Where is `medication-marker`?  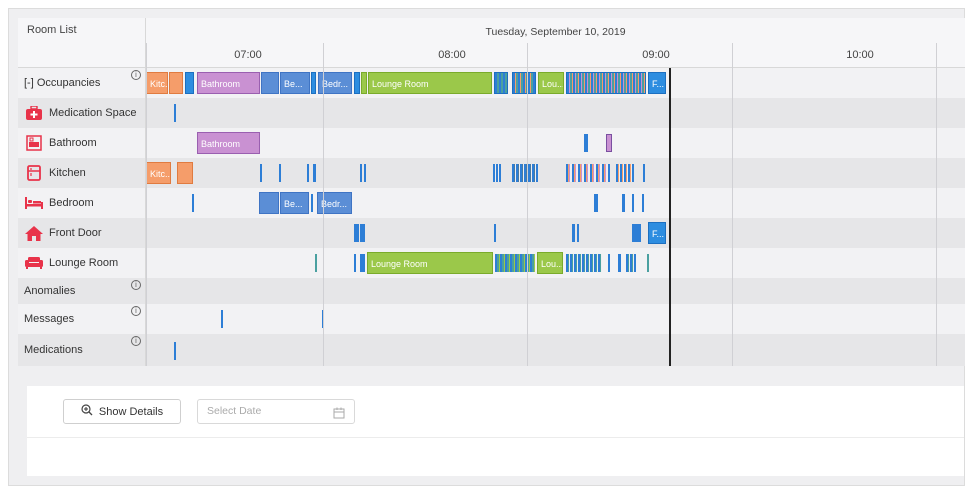 medication-marker is located at coordinates (175, 351).